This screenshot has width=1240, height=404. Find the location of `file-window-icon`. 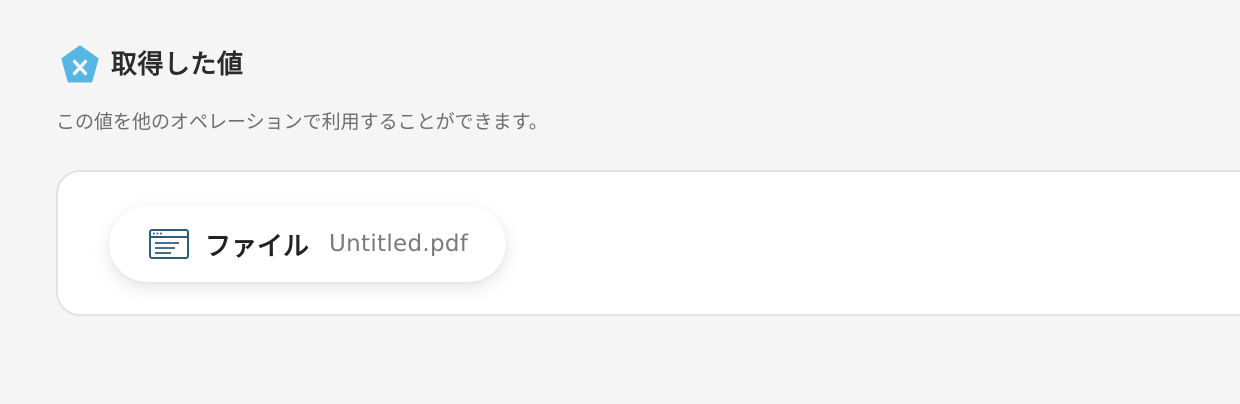

file-window-icon is located at coordinates (169, 244).